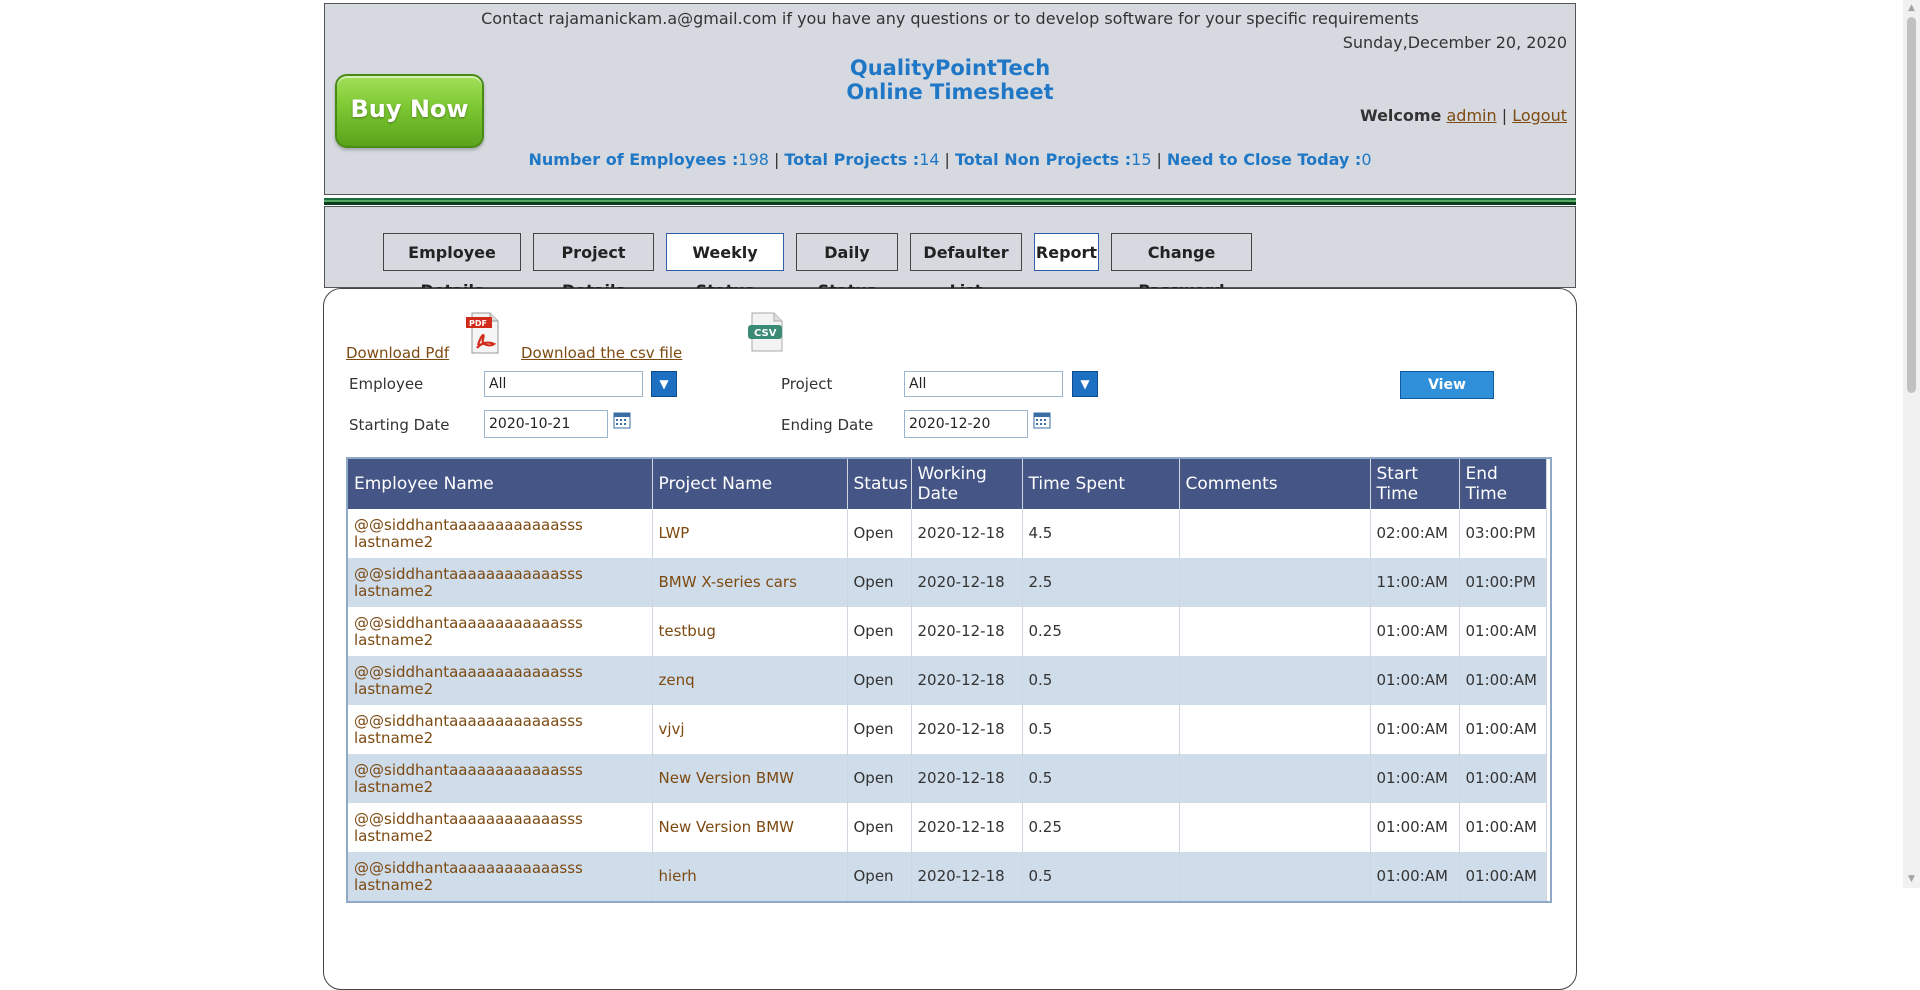 This screenshot has width=1920, height=990. What do you see at coordinates (766, 332) in the screenshot?
I see `csv-icon: CSV` at bounding box center [766, 332].